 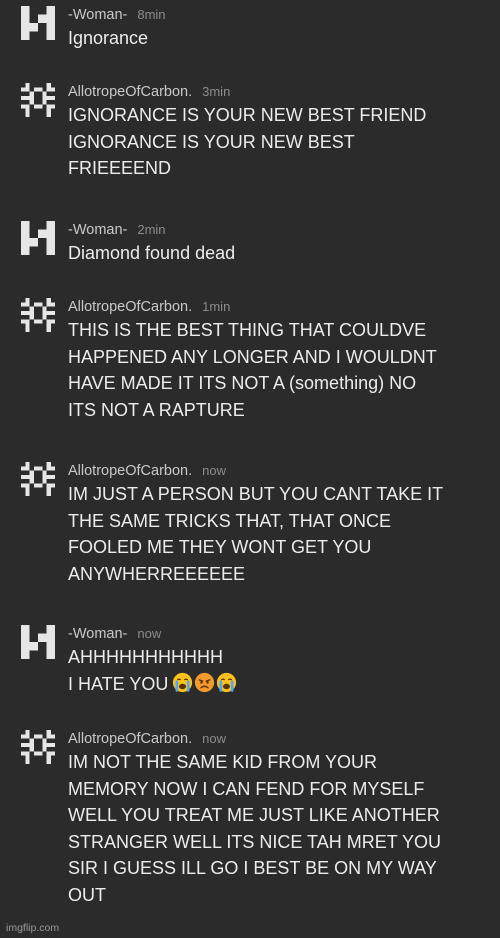 I want to click on message-text: Ignorance, so click(x=278, y=38).